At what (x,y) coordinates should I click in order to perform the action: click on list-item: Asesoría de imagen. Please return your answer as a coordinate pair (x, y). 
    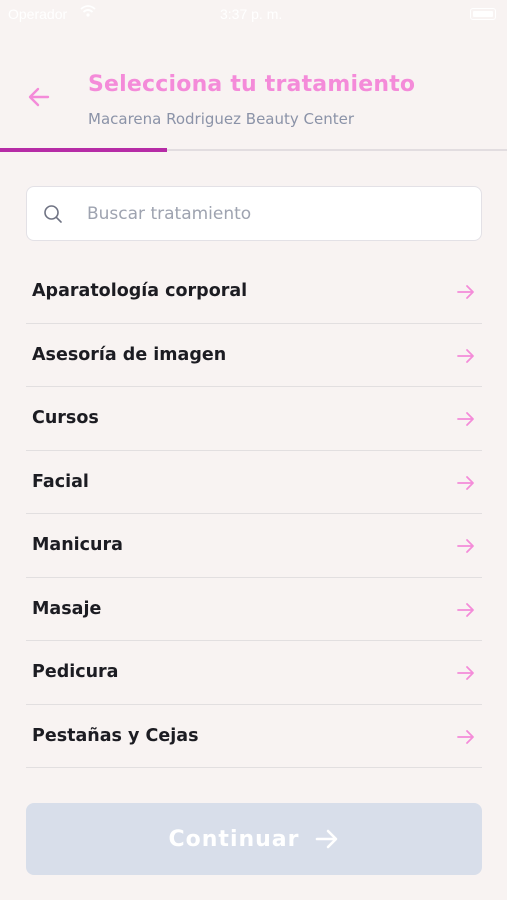
    Looking at the image, I should click on (254, 355).